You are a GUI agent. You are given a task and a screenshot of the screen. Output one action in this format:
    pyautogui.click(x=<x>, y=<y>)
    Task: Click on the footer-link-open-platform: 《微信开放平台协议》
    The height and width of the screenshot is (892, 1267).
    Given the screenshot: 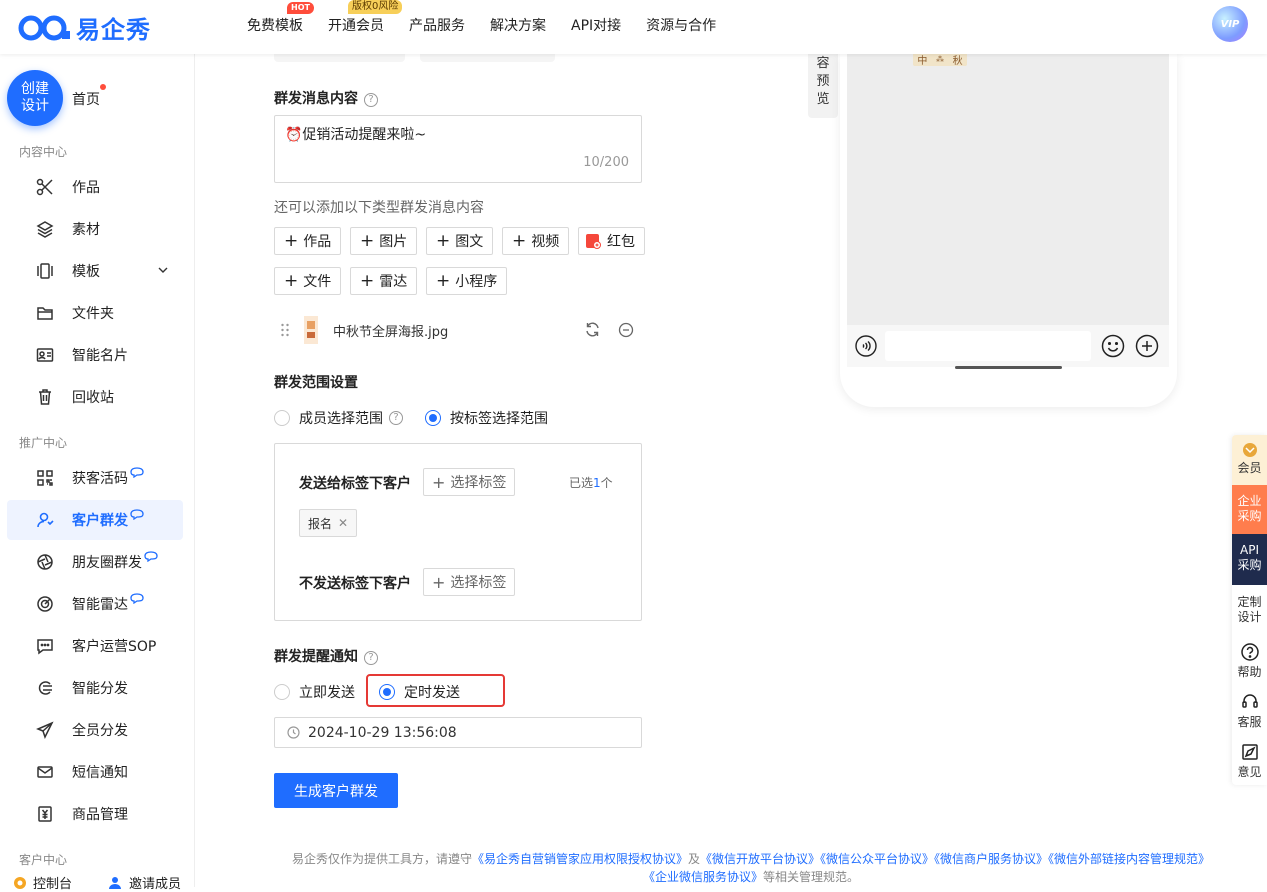 What is the action you would take?
    pyautogui.click(x=760, y=859)
    